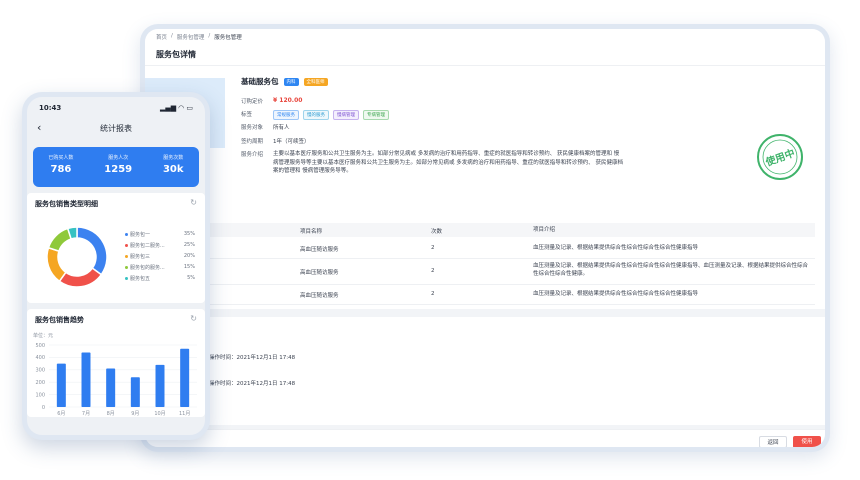  Describe the element at coordinates (281, 128) in the screenshot. I see `target-value: 所有人` at that location.